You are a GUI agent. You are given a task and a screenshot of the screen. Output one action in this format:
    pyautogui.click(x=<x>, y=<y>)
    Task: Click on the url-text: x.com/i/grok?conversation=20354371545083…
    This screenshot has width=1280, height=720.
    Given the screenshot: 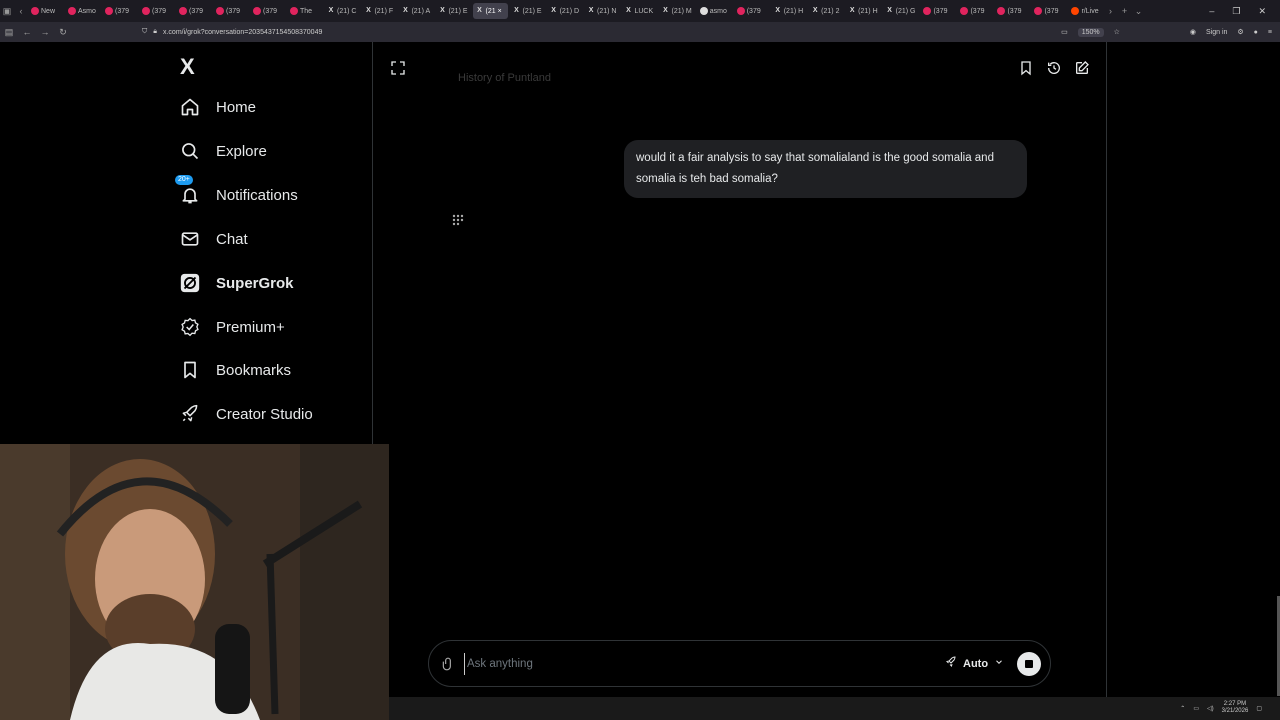 What is the action you would take?
    pyautogui.click(x=242, y=32)
    